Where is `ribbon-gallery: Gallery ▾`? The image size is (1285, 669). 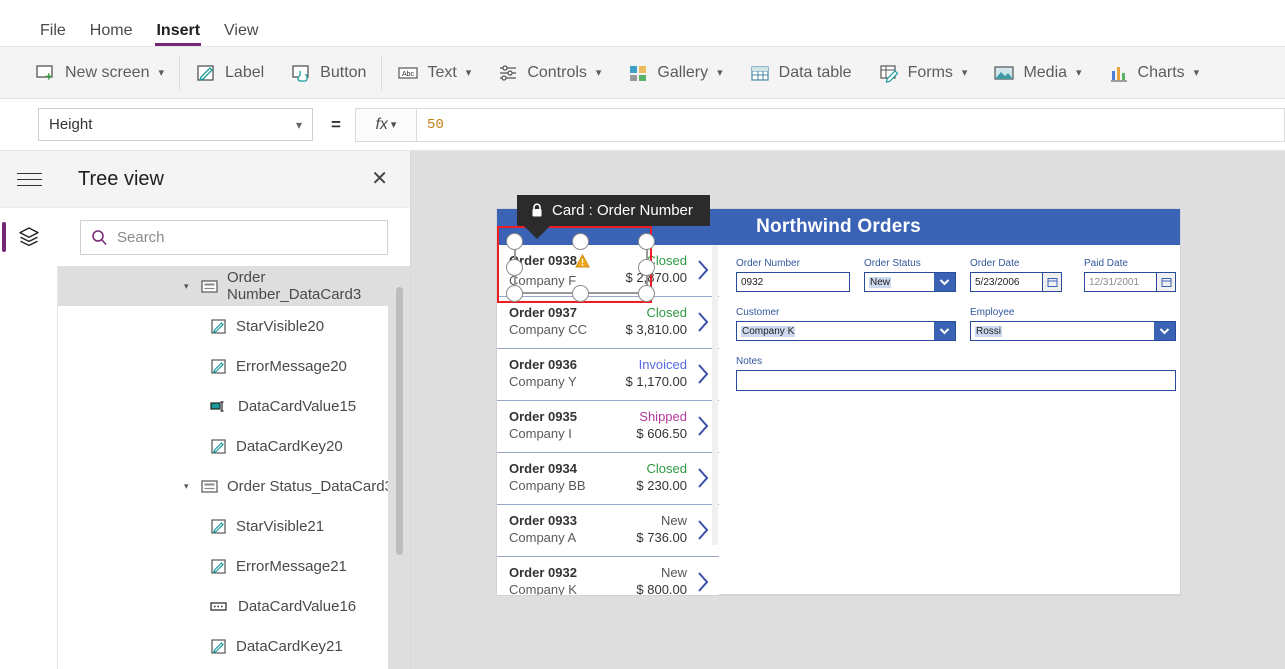
ribbon-gallery: Gallery ▾ is located at coordinates (674, 72).